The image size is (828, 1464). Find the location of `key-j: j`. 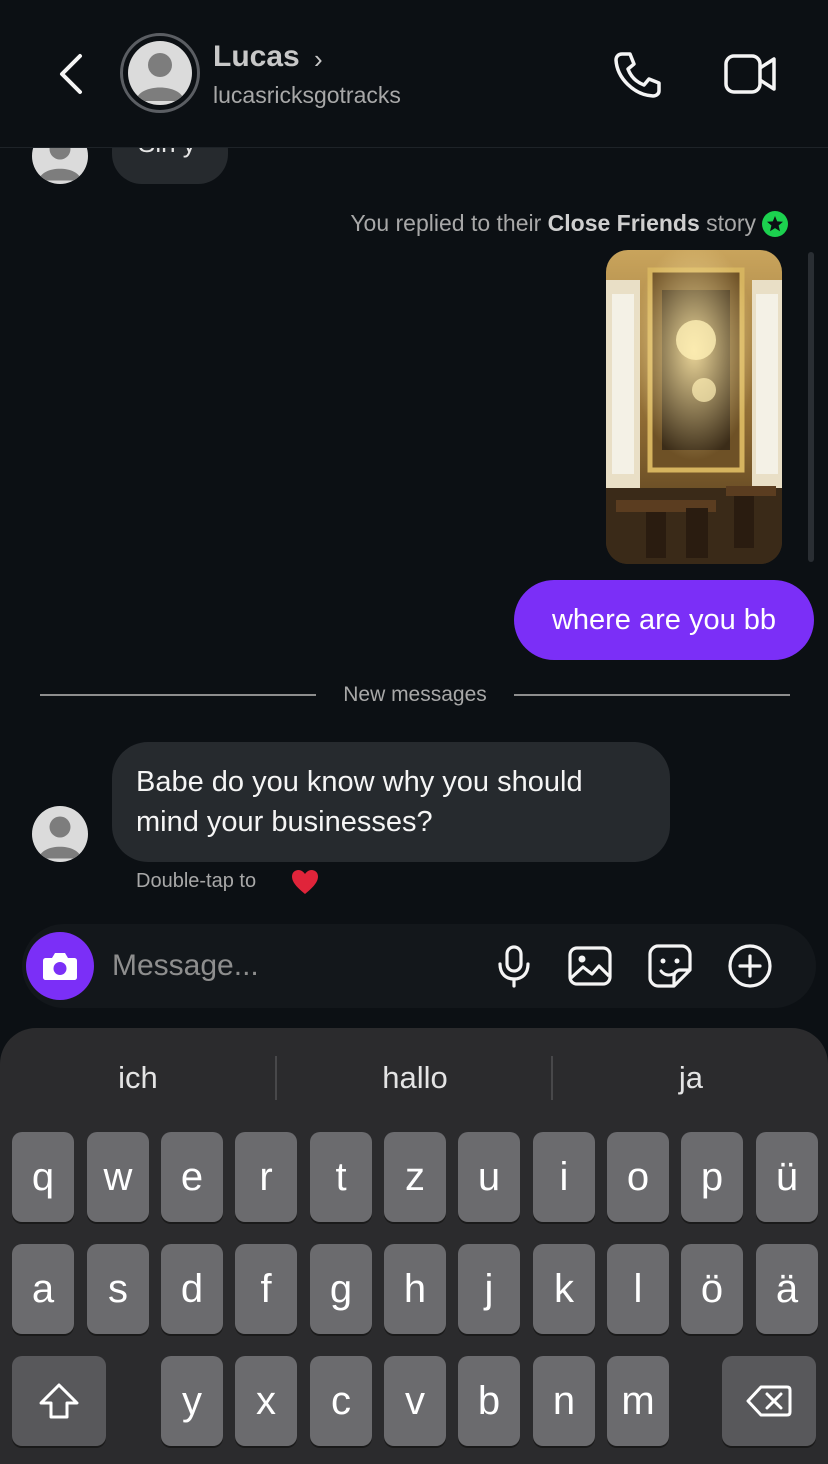

key-j: j is located at coordinates (489, 1289).